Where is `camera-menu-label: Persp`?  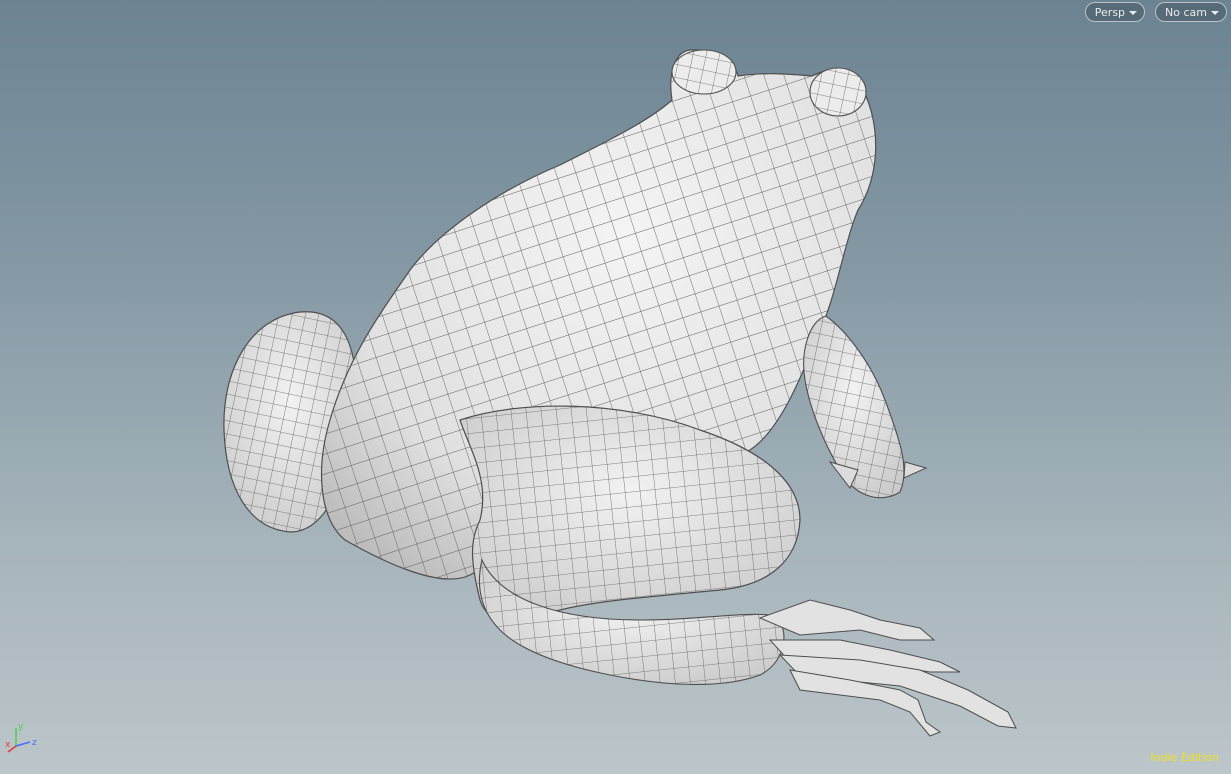 camera-menu-label: Persp is located at coordinates (1110, 12).